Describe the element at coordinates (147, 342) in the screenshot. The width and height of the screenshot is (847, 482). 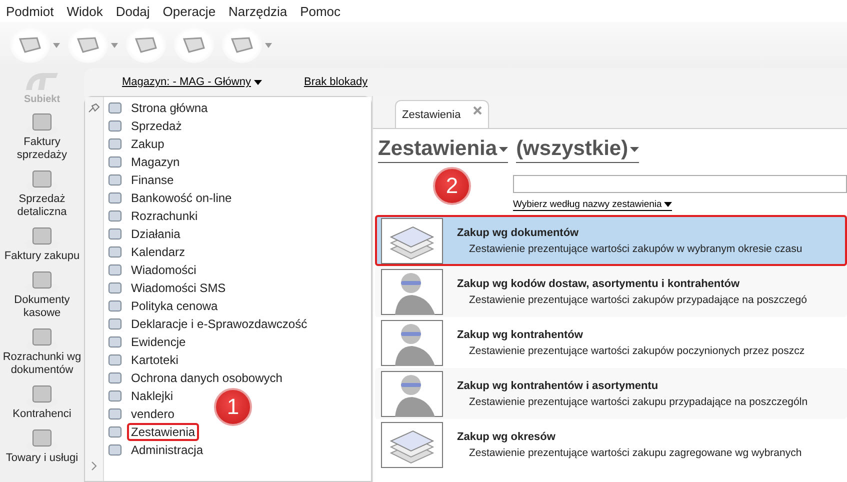
I see `module-item: Ewidencje` at that location.